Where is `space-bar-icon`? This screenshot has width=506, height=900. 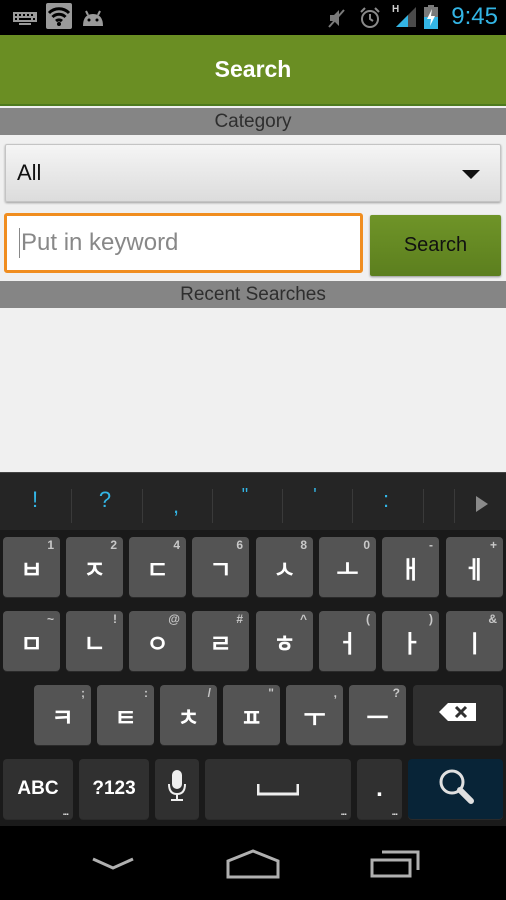
space-bar-icon is located at coordinates (278, 789).